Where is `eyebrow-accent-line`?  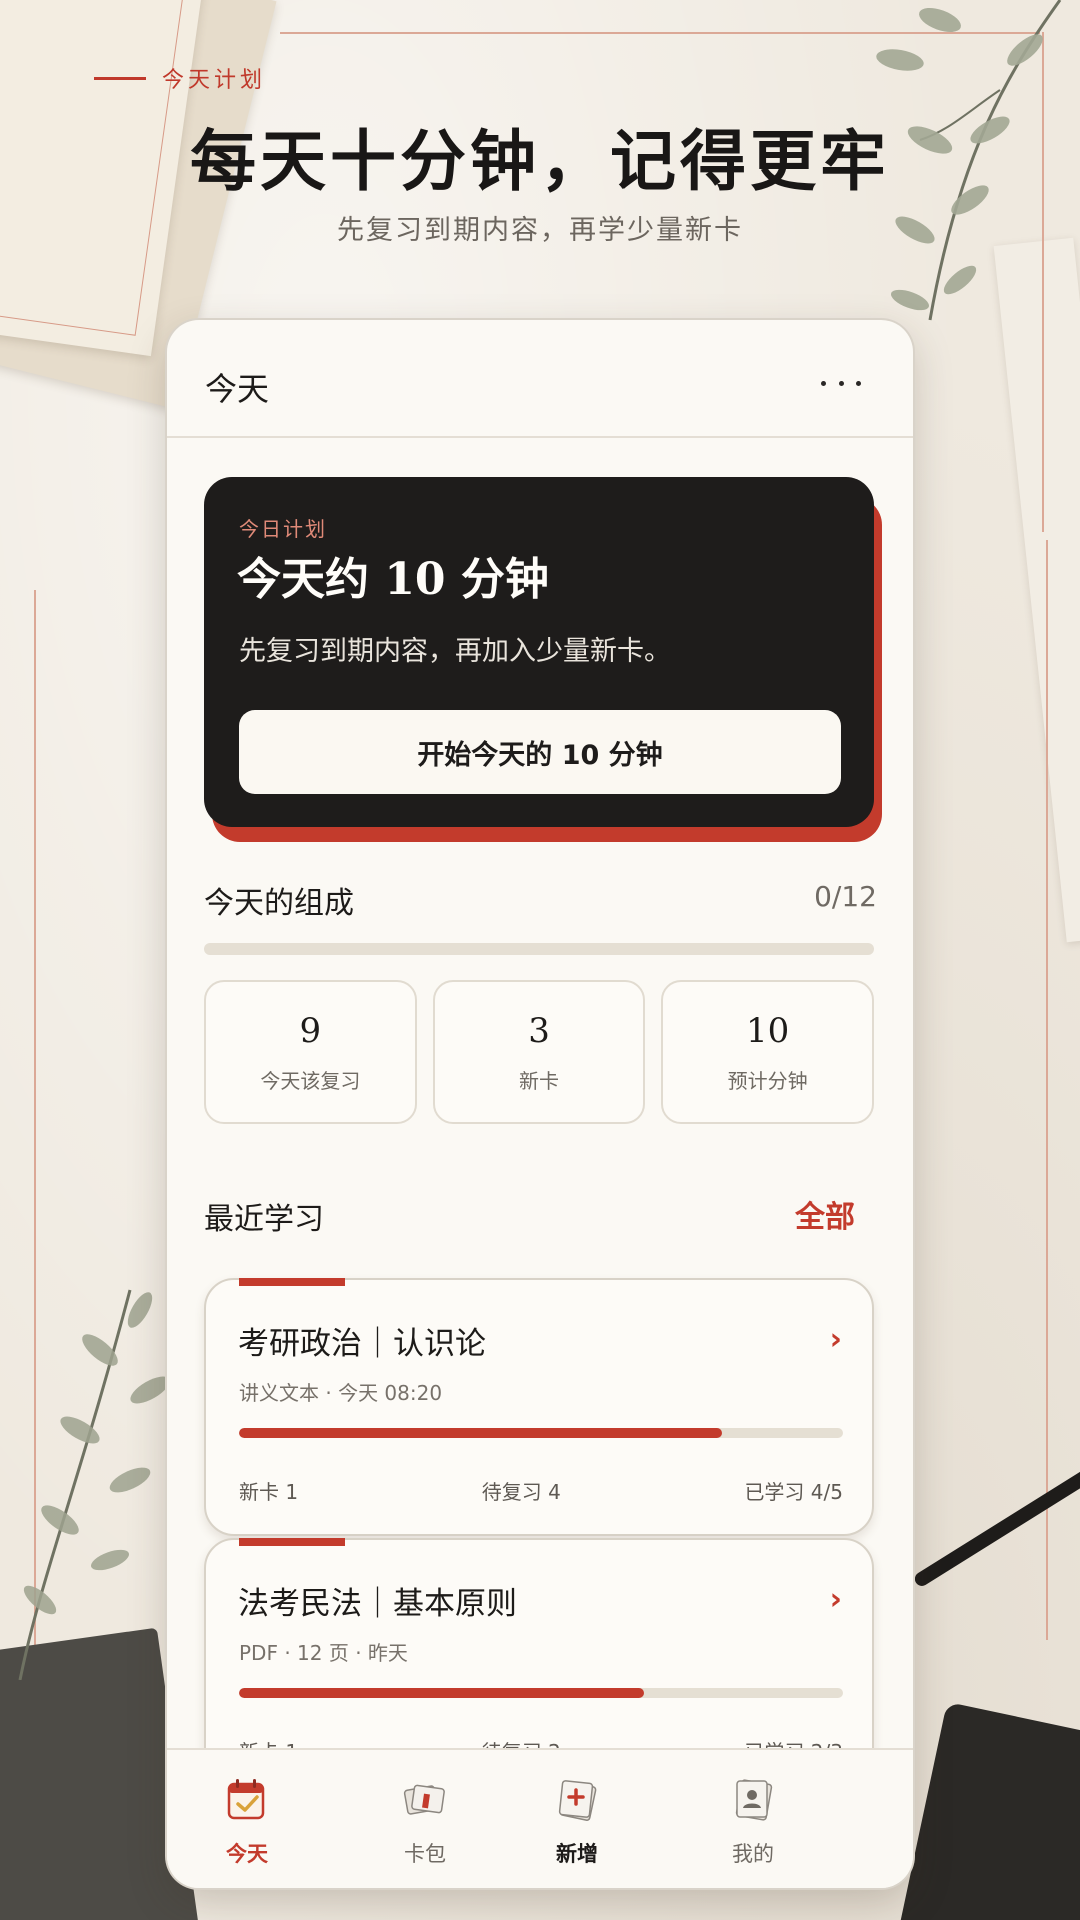
eyebrow-accent-line is located at coordinates (120, 78).